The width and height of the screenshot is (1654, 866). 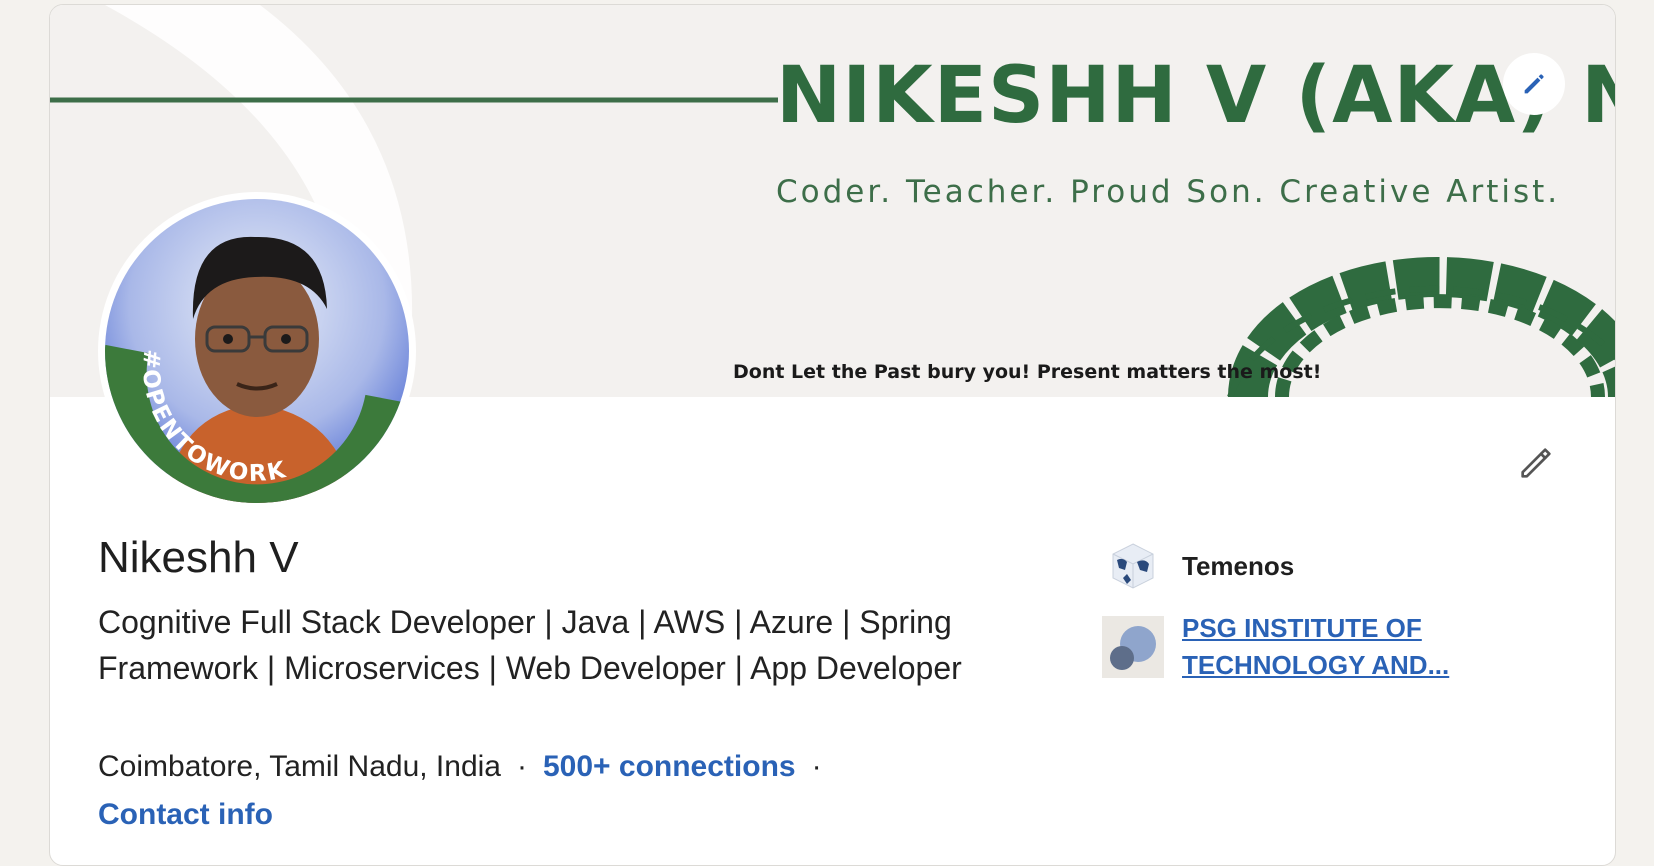 I want to click on profile-photo: #OPENTOWORK, so click(x=257, y=351).